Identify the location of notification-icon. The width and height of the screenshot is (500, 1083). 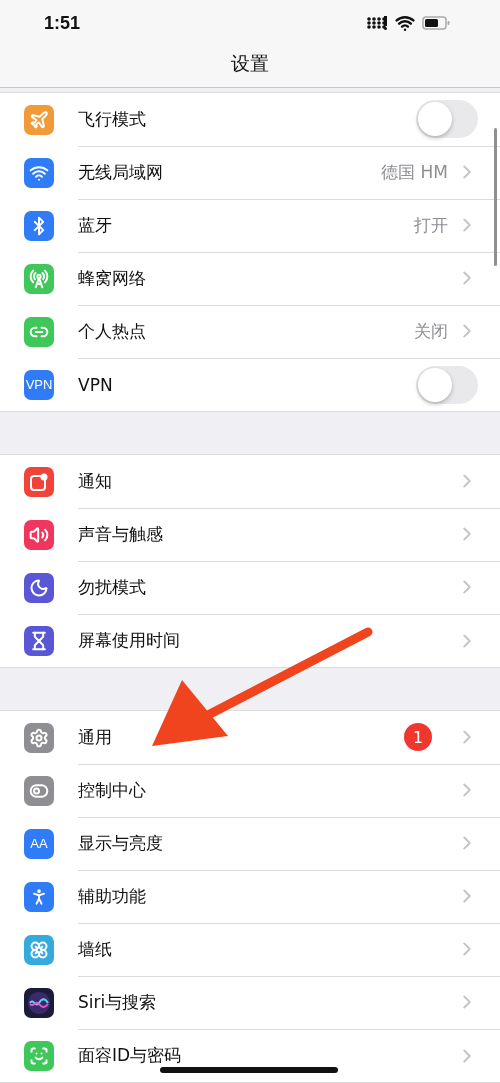
(39, 481).